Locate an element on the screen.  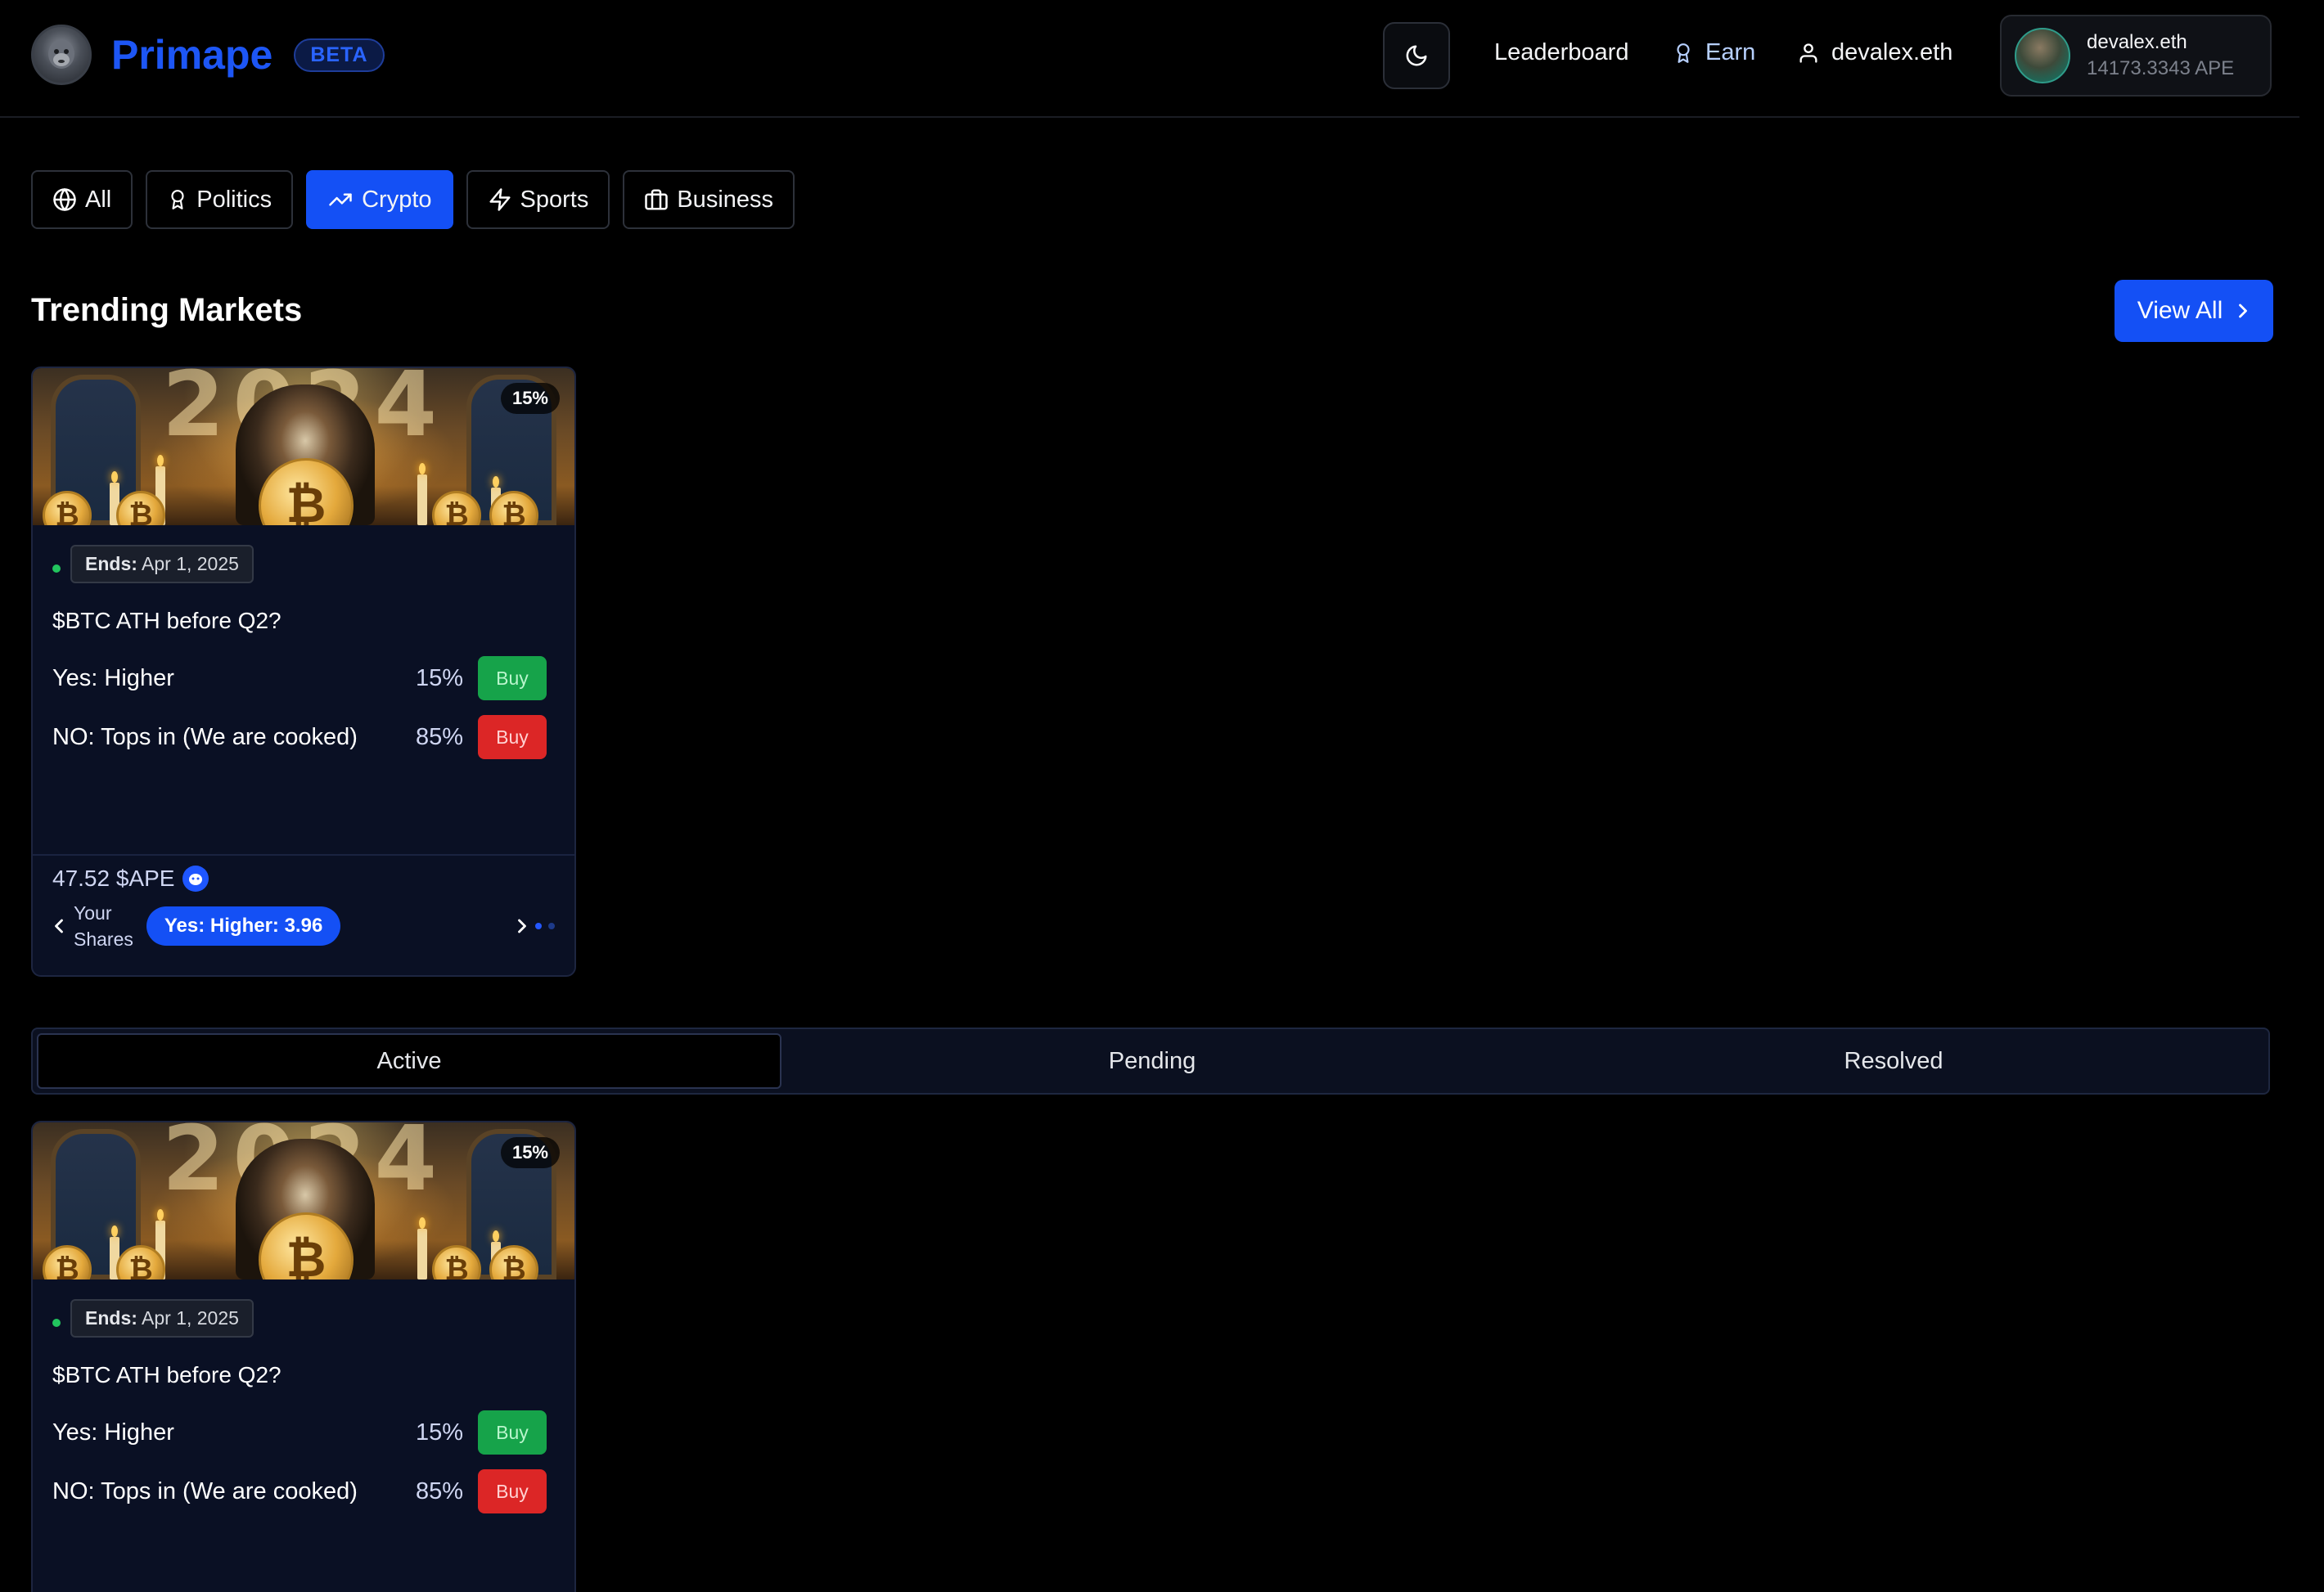
tab-resolved: Resolved is located at coordinates (1893, 1061).